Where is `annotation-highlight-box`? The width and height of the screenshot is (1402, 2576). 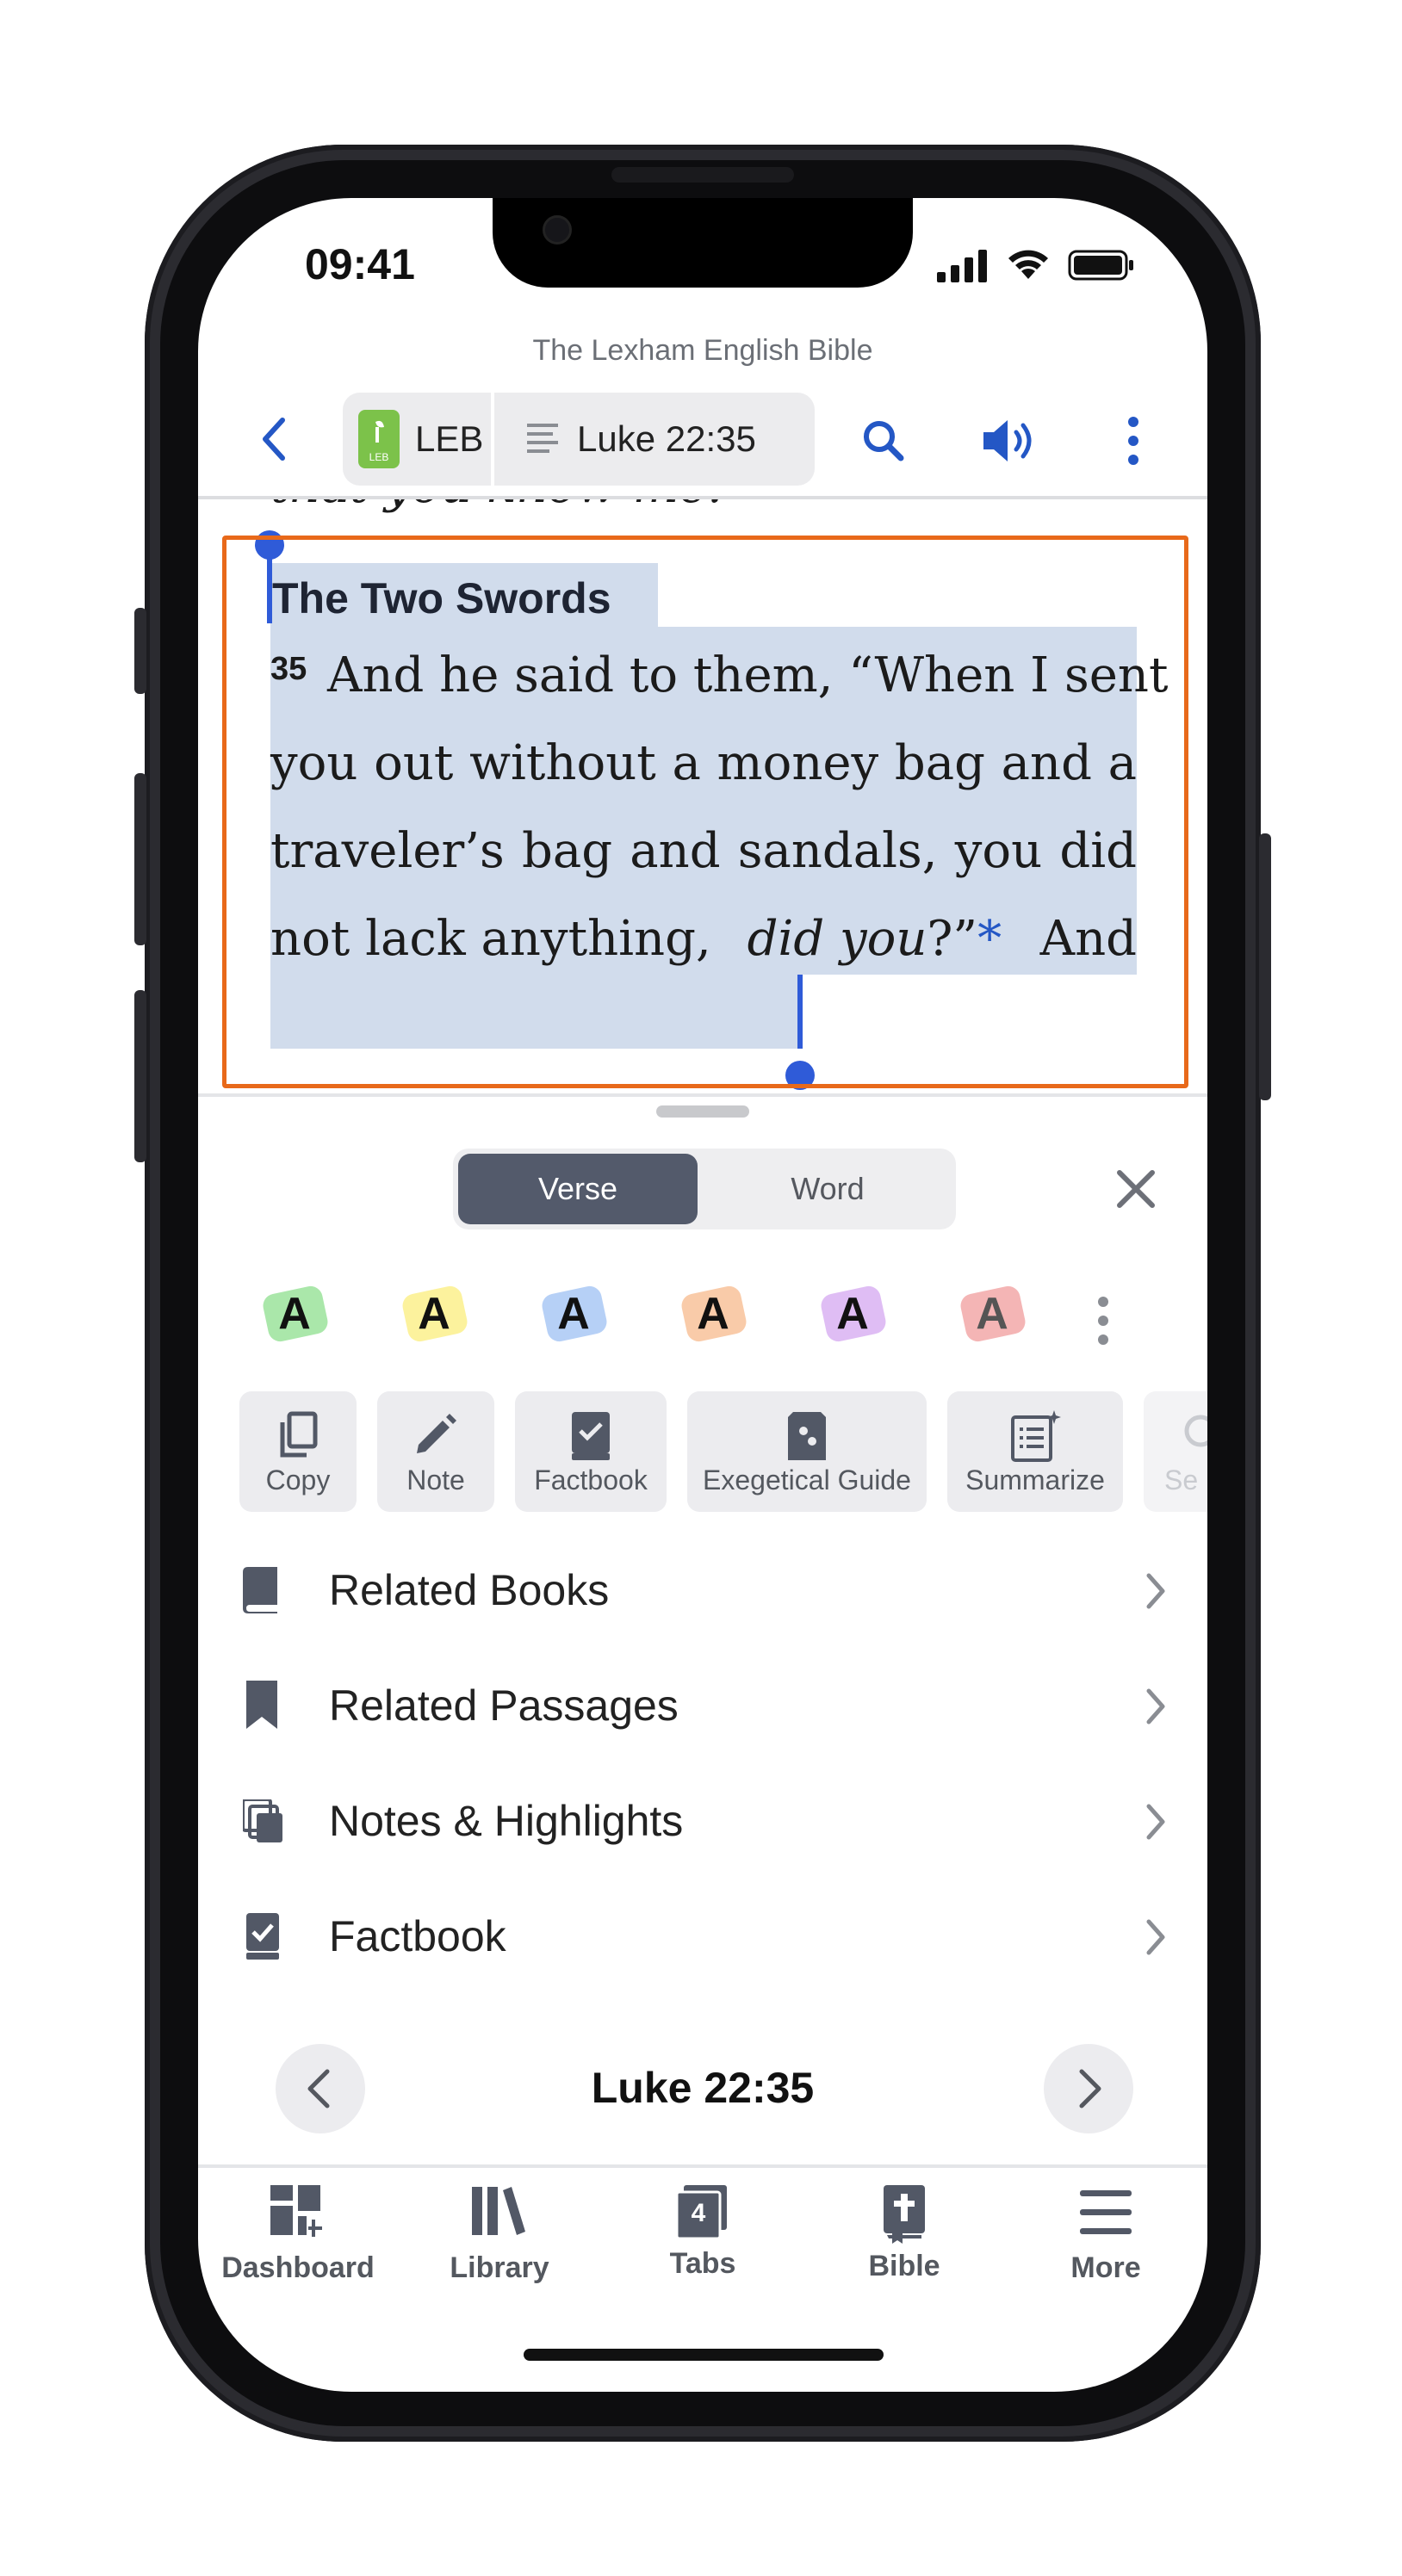
annotation-highlight-box is located at coordinates (705, 812).